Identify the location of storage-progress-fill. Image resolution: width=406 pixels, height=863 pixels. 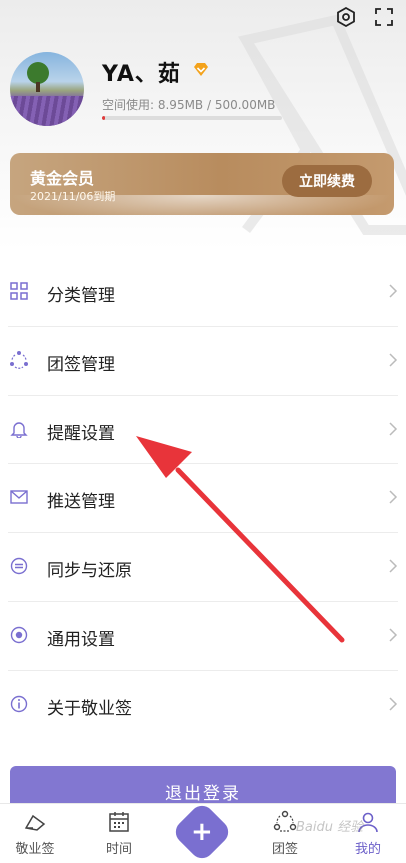
(104, 118).